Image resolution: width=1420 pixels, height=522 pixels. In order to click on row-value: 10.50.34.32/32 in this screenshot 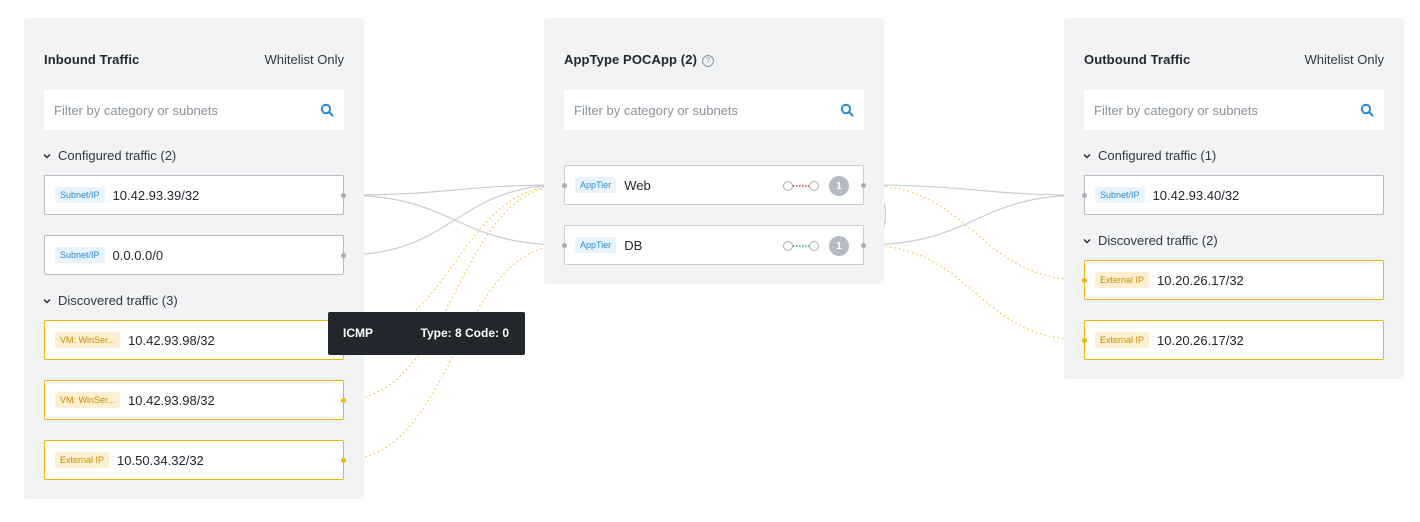, I will do `click(160, 460)`.